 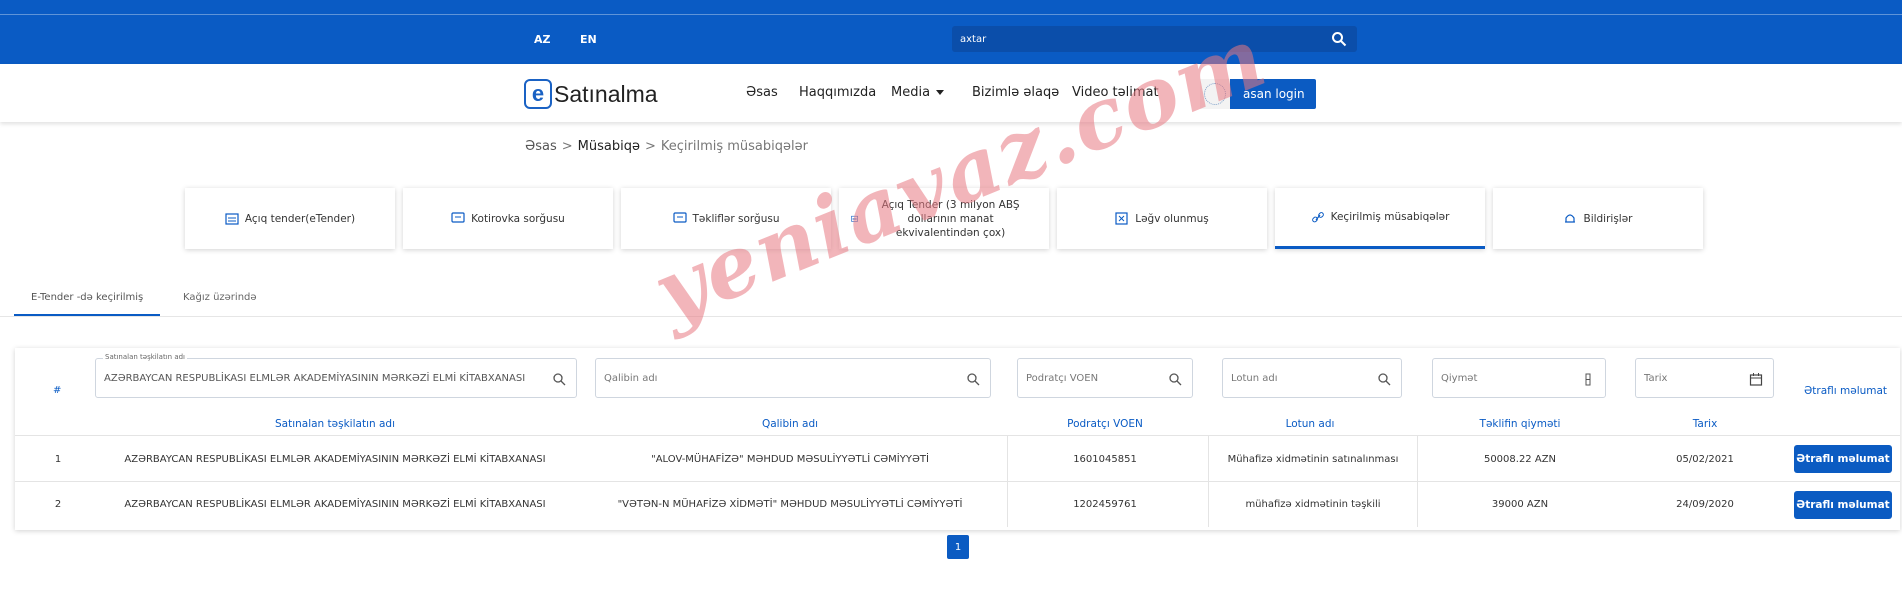 I want to click on card-label: Keçirilmiş müsabiqələr, so click(x=1390, y=217).